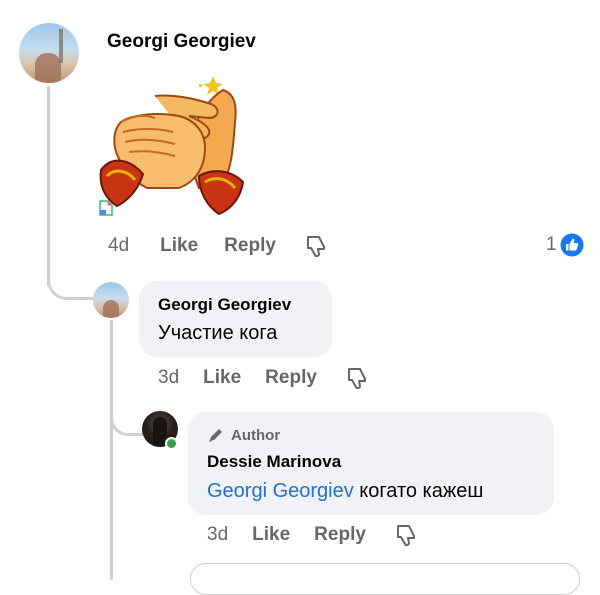  I want to click on pen-icon, so click(215, 435).